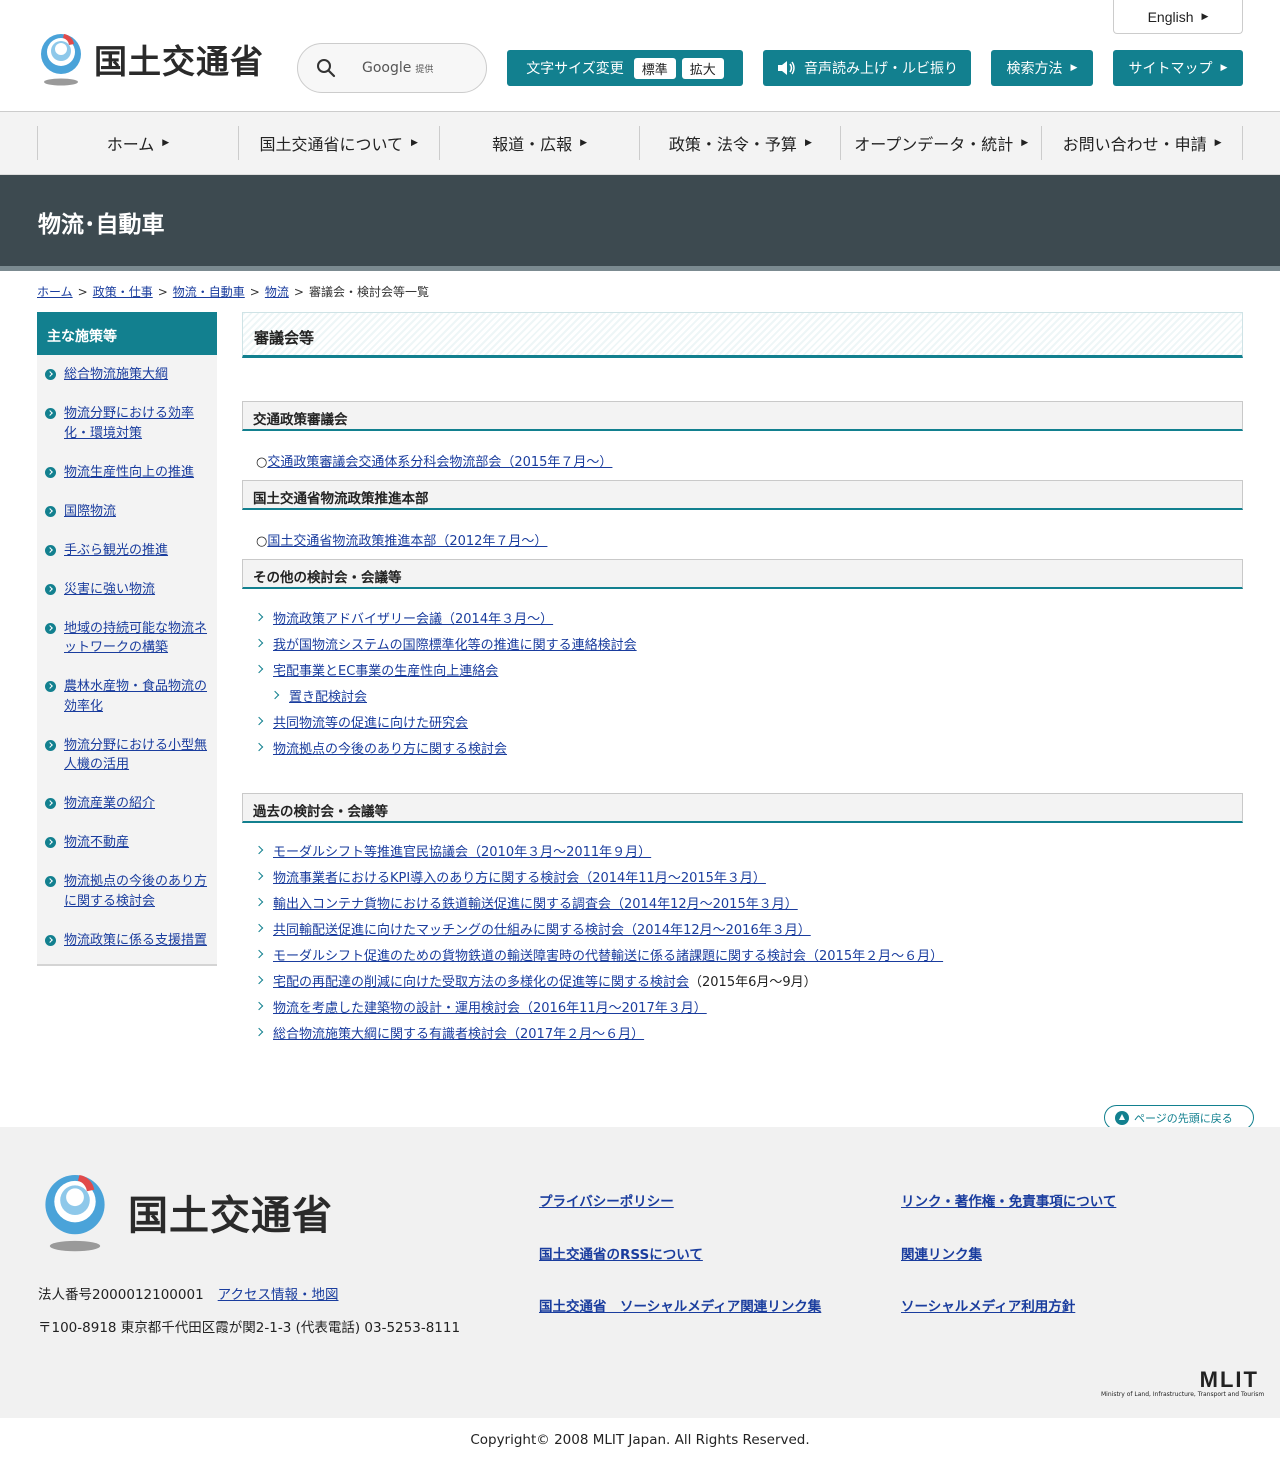 The height and width of the screenshot is (1469, 1280). What do you see at coordinates (370, 721) in the screenshot?
I see `meeting-link: 共同物流等の促進に向けた研究会` at bounding box center [370, 721].